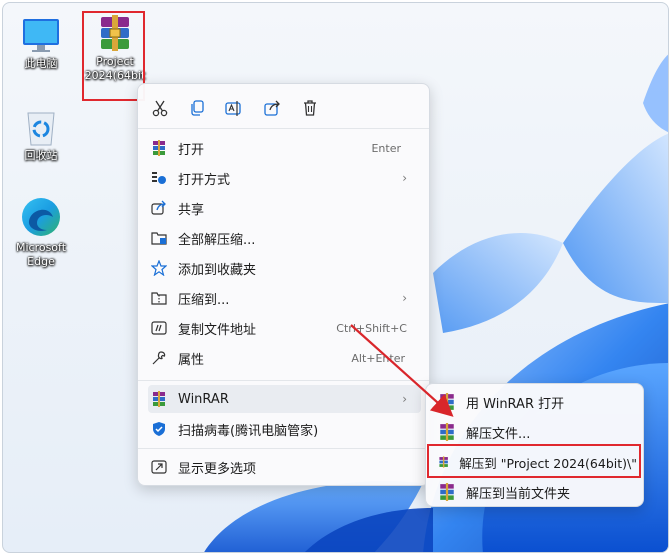 The image size is (671, 555). I want to click on desktop-icon-this-pc: 此电脑, so click(41, 44).